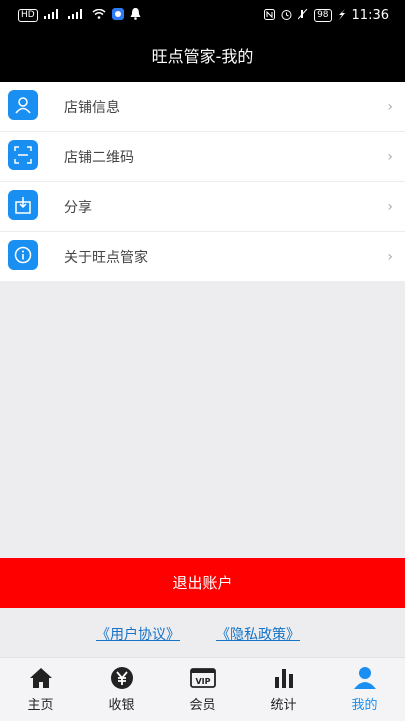 The width and height of the screenshot is (405, 721). Describe the element at coordinates (23, 255) in the screenshot. I see `info-icon` at that location.